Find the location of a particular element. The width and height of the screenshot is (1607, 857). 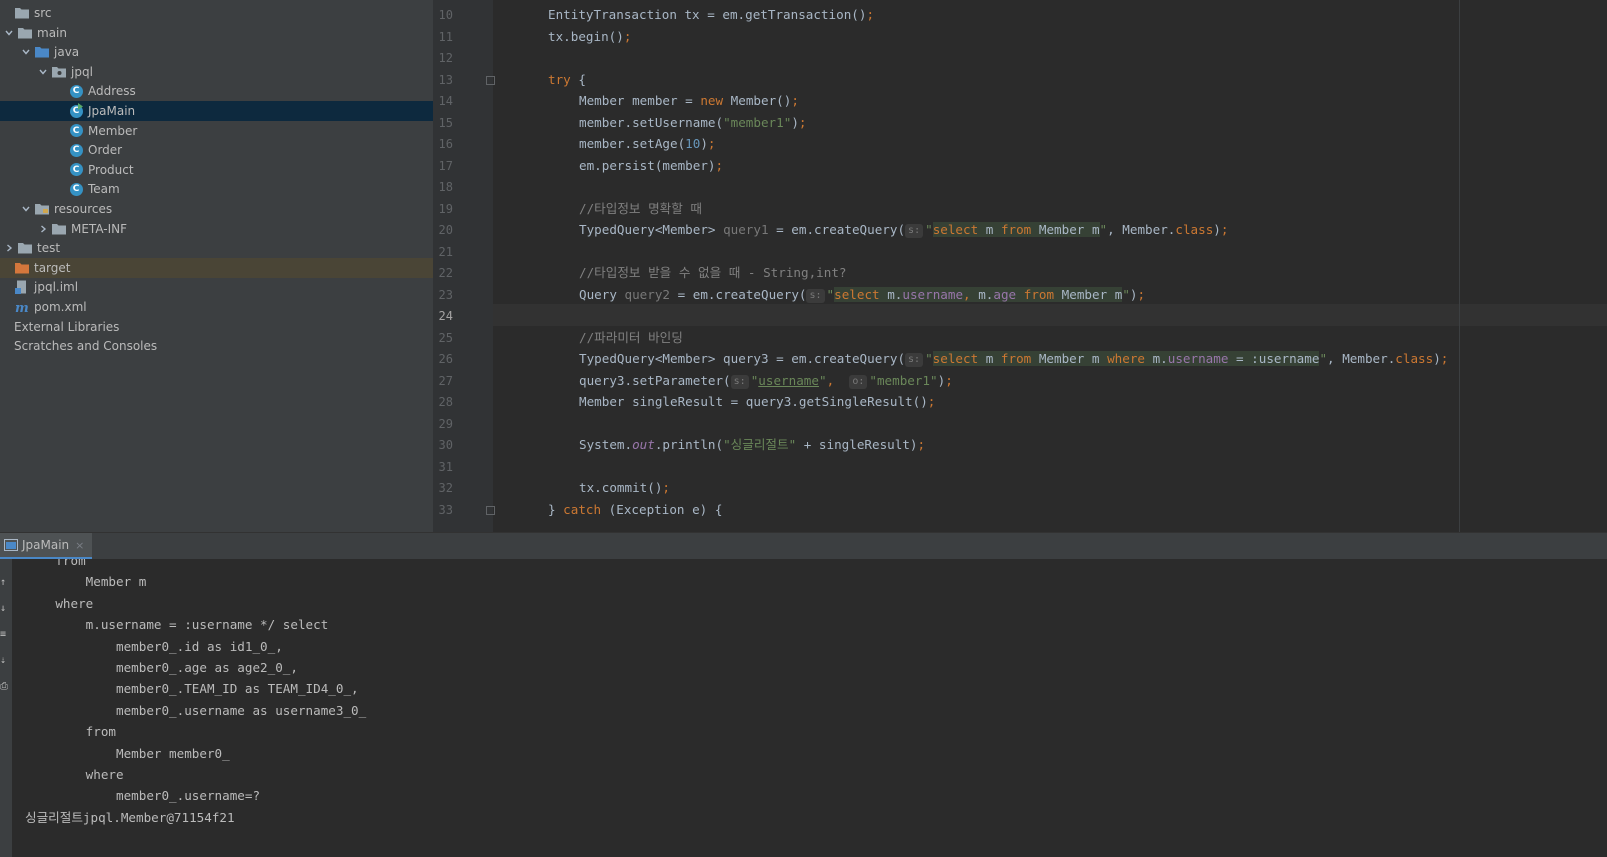

tree-item-meta-inf: META-INF is located at coordinates (216, 229).